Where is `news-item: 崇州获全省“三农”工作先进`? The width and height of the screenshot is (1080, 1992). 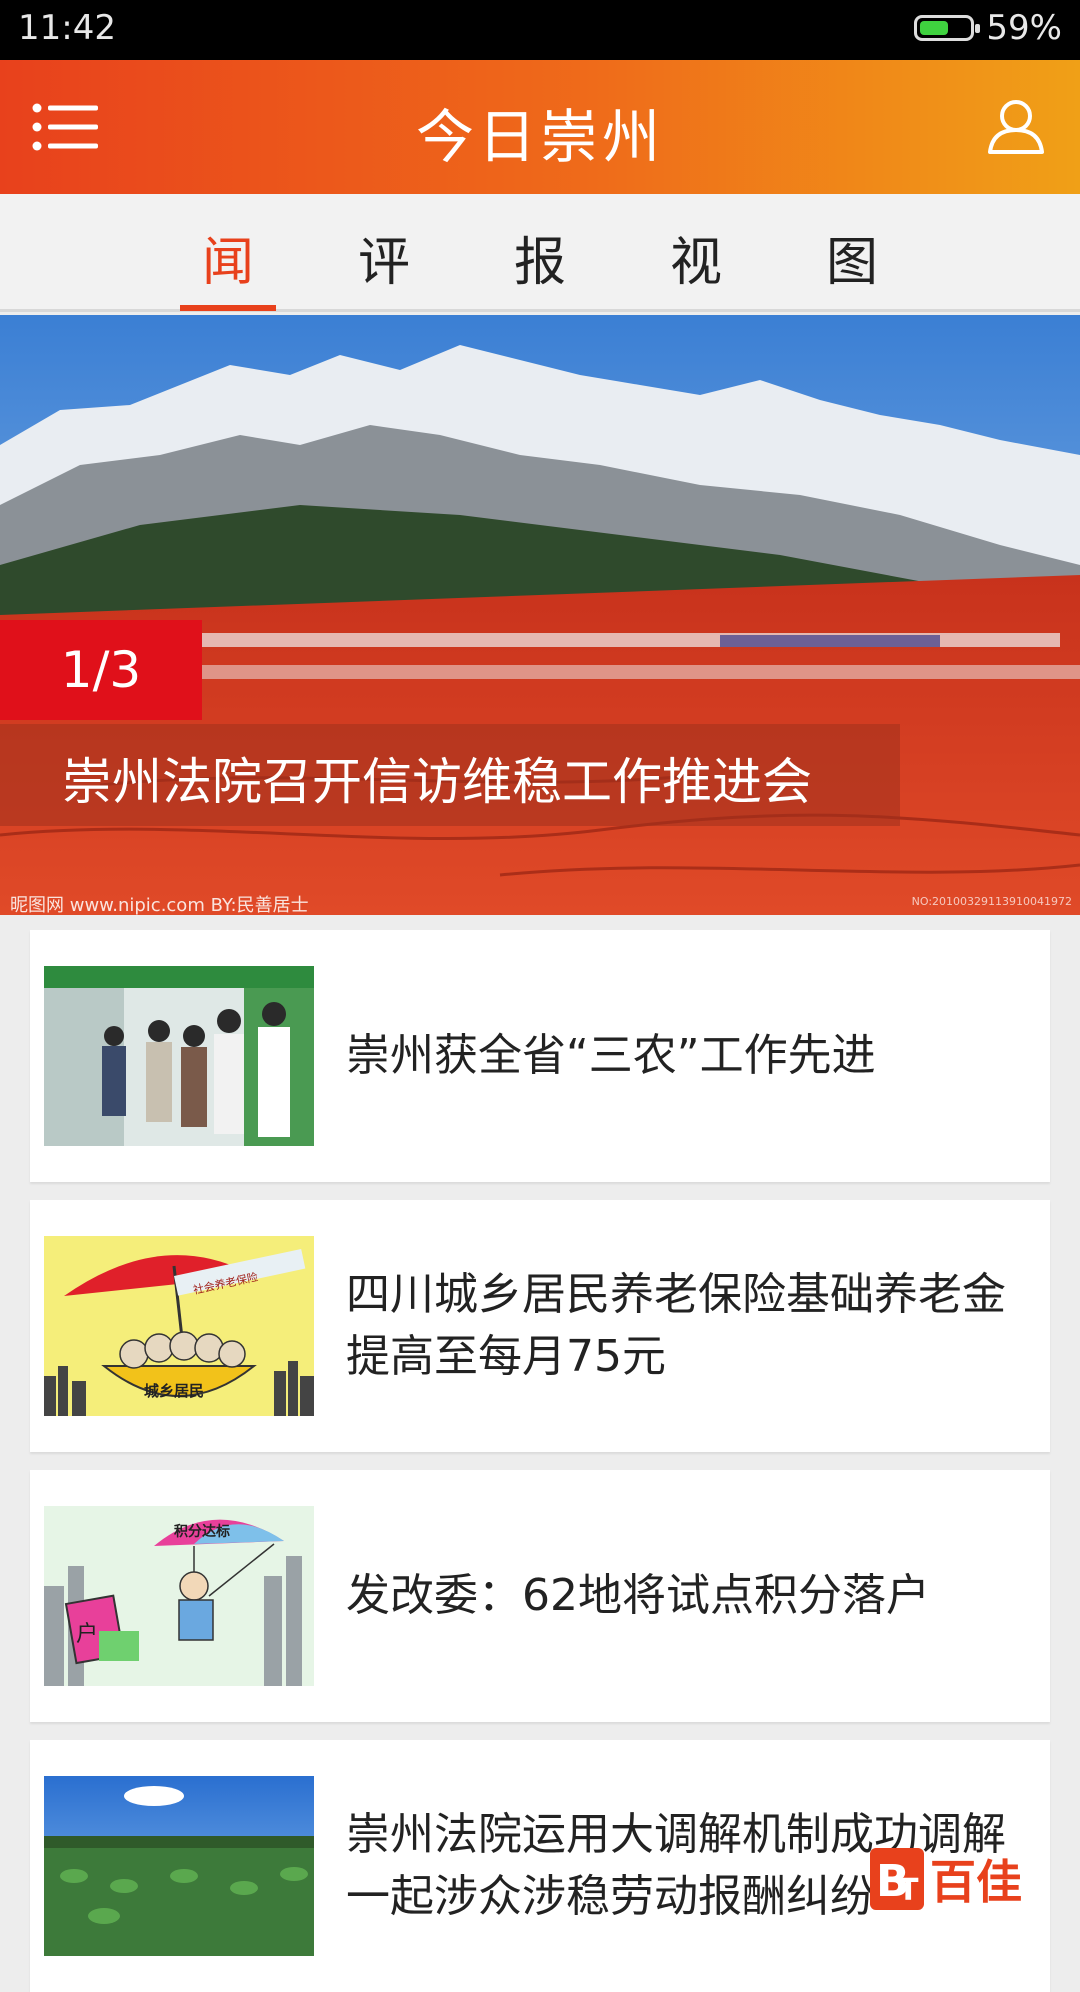 news-item: 崇州获全省“三农”工作先进 is located at coordinates (540, 1056).